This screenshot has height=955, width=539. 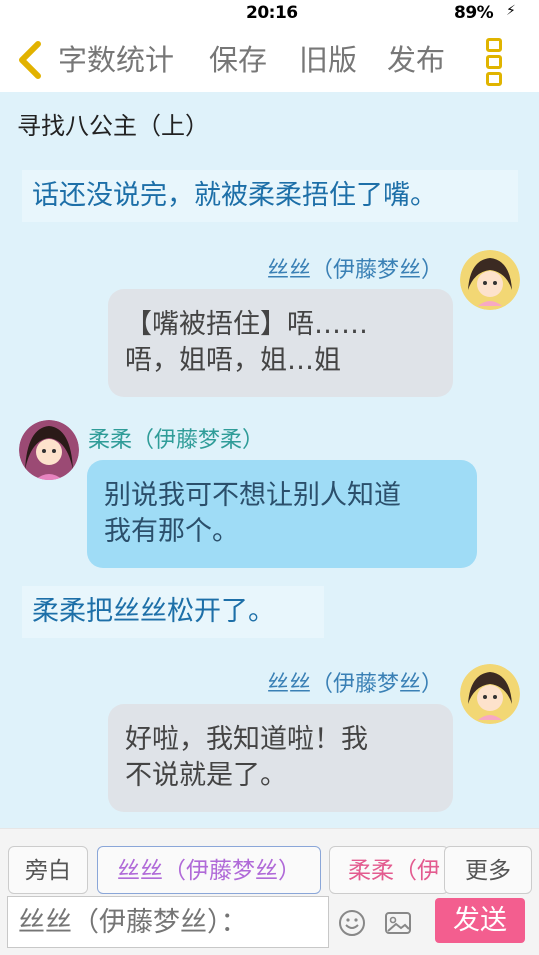 I want to click on bubble-line: 不说就是了。, so click(x=206, y=775).